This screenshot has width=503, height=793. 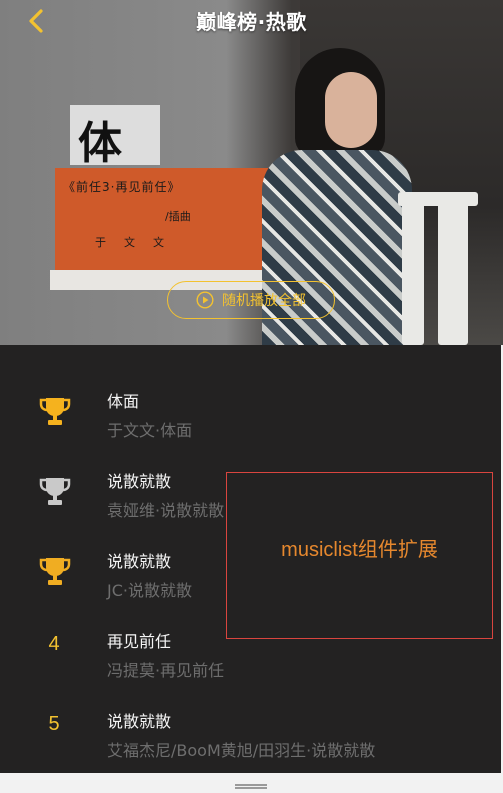 What do you see at coordinates (166, 670) in the screenshot?
I see `song-artist: 冯提莫·再见前任` at bounding box center [166, 670].